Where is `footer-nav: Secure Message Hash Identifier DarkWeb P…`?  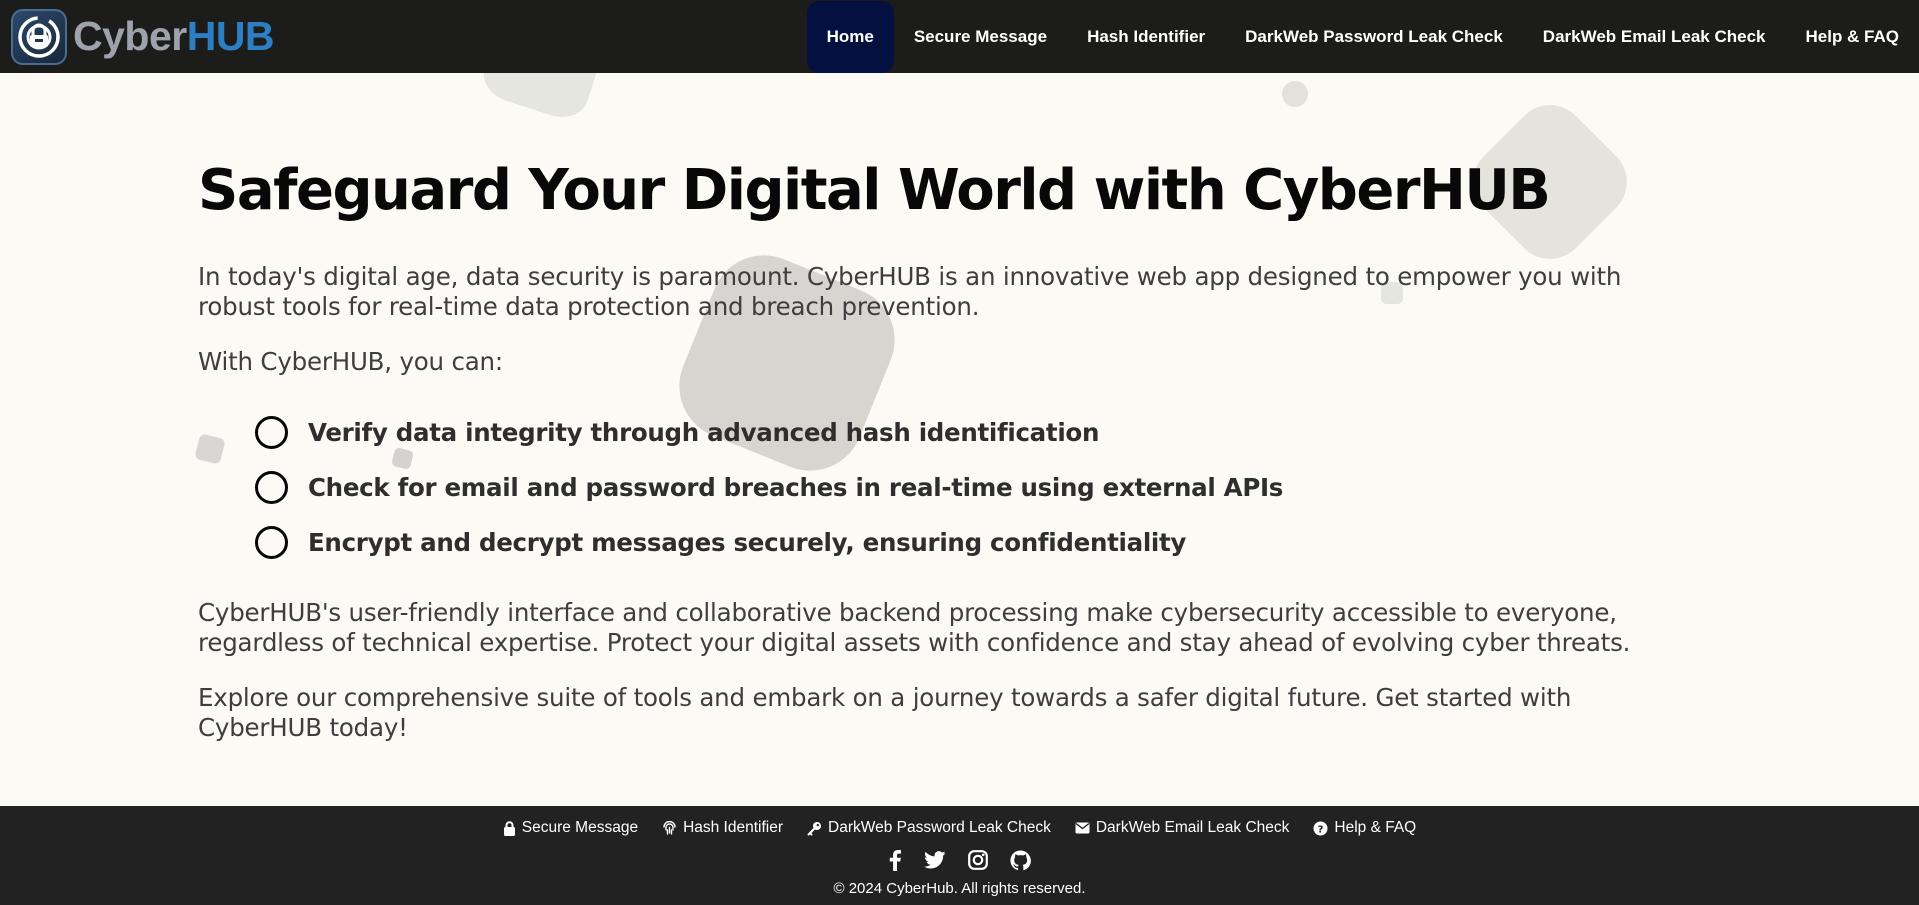 footer-nav: Secure Message Hash Identifier DarkWeb P… is located at coordinates (959, 828).